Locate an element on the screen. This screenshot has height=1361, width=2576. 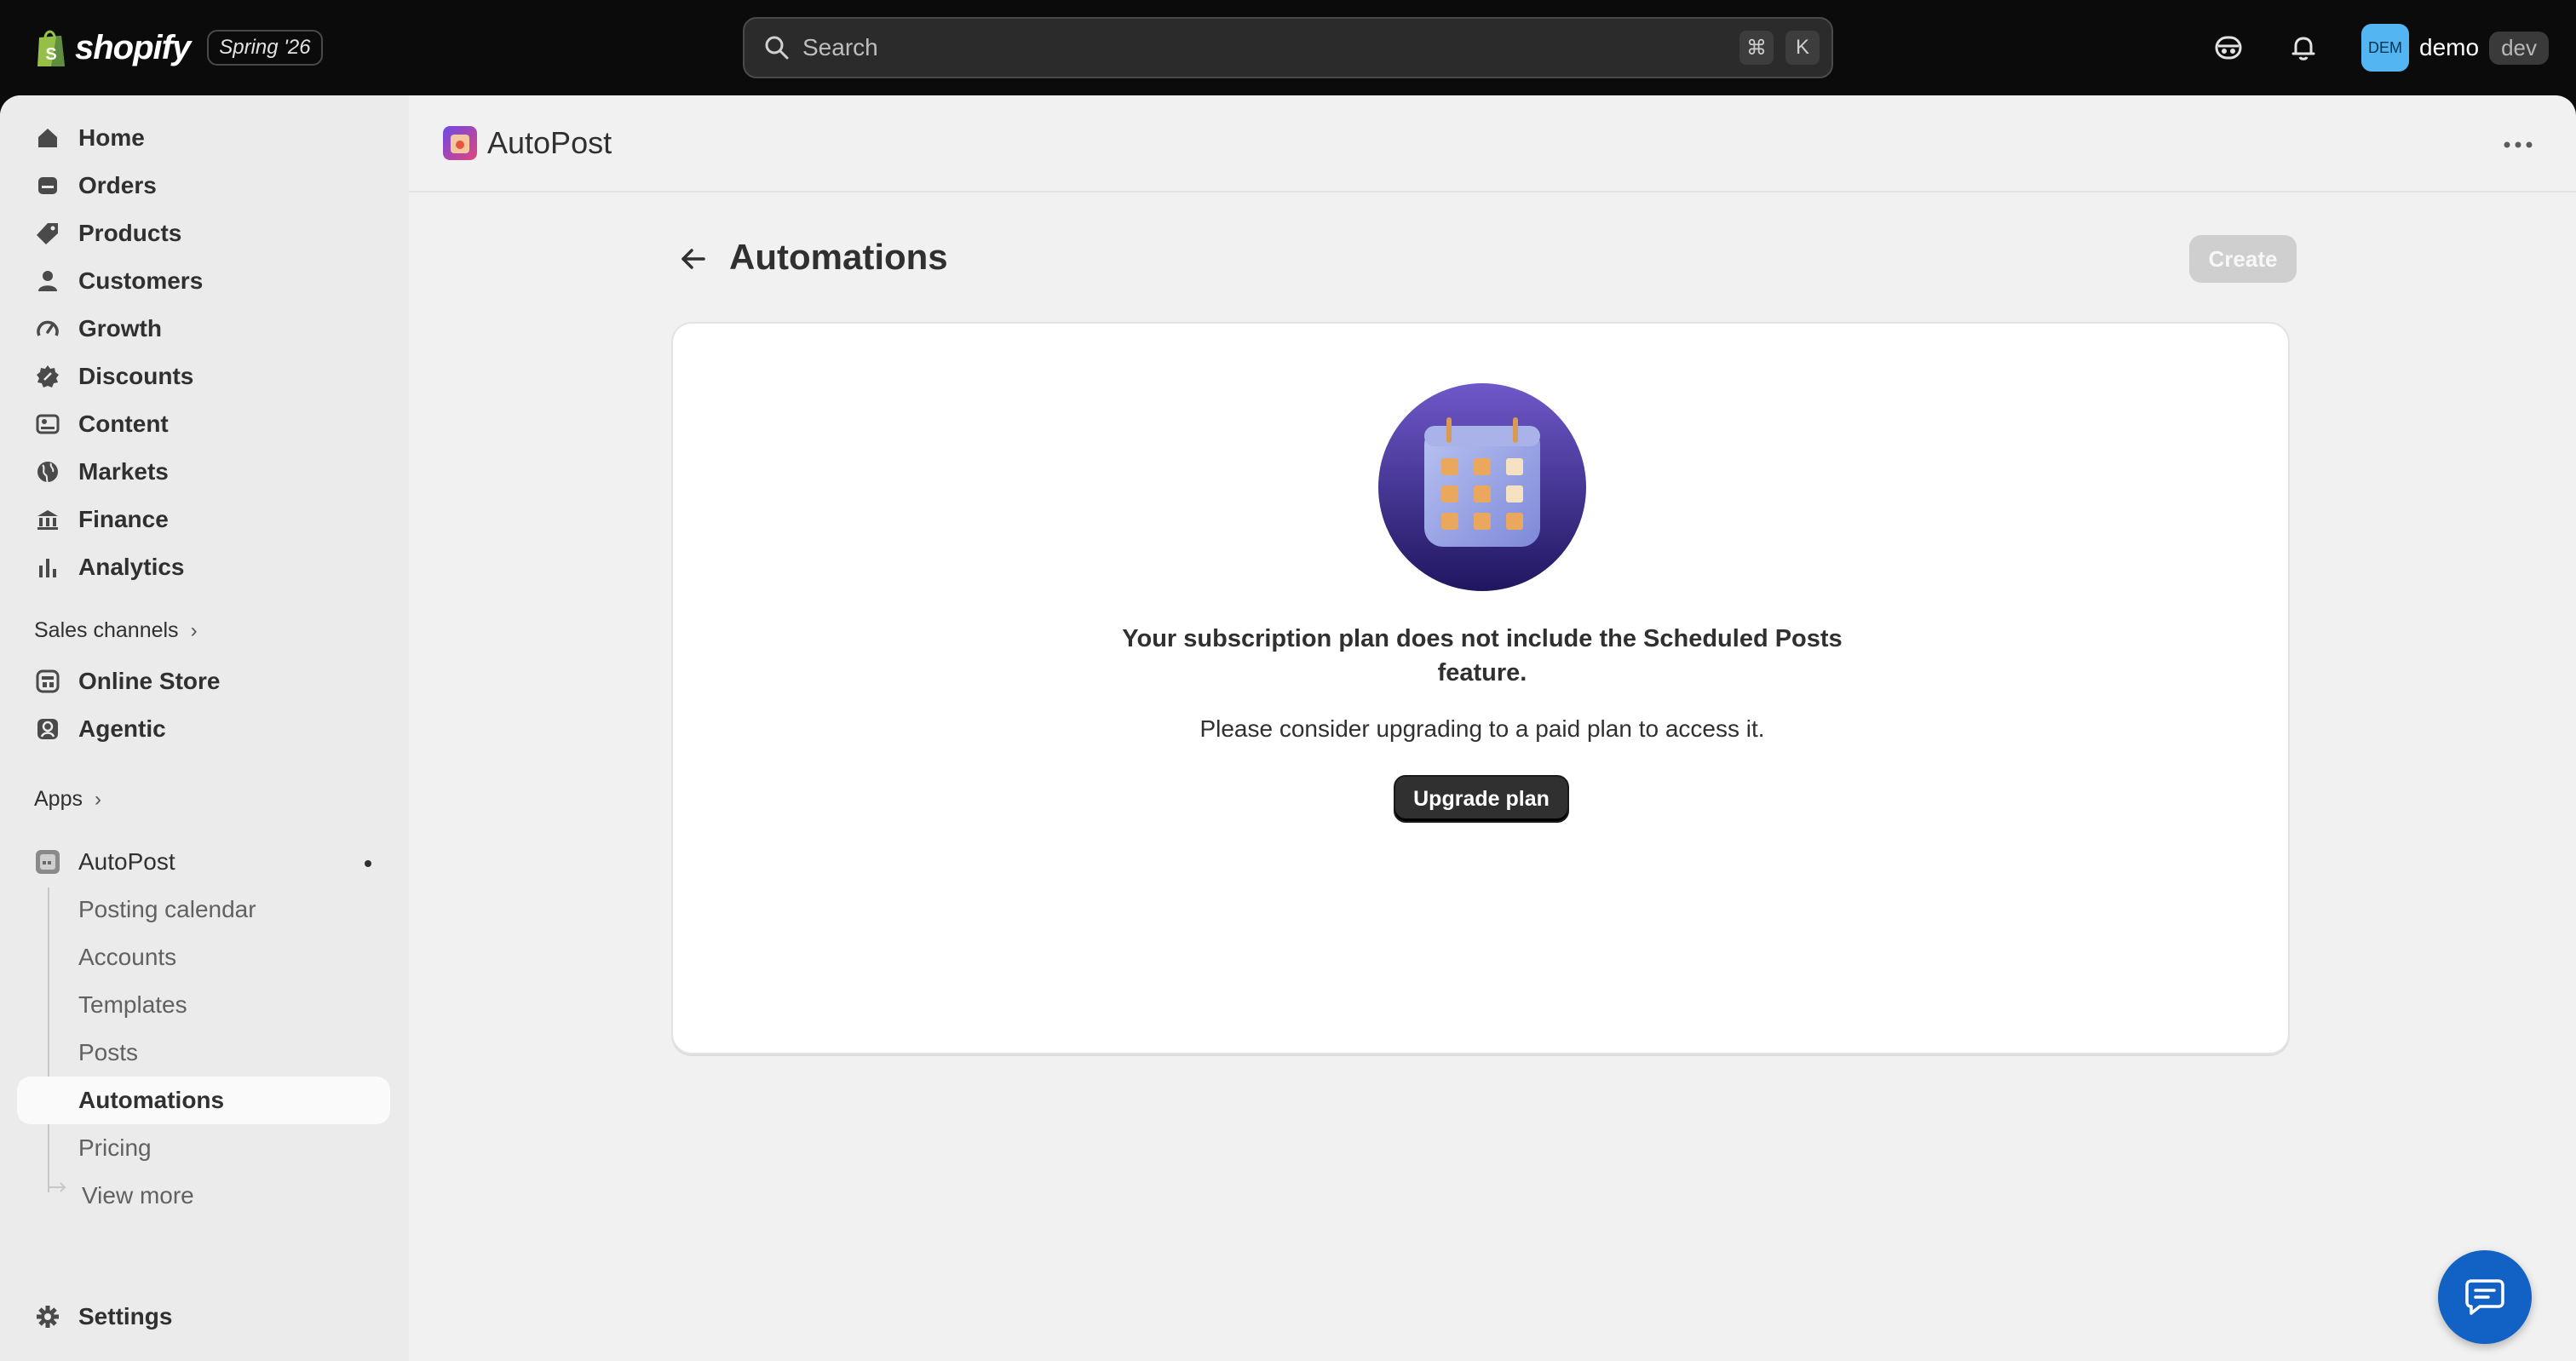
sidebar-item-label: Customers is located at coordinates (141, 280).